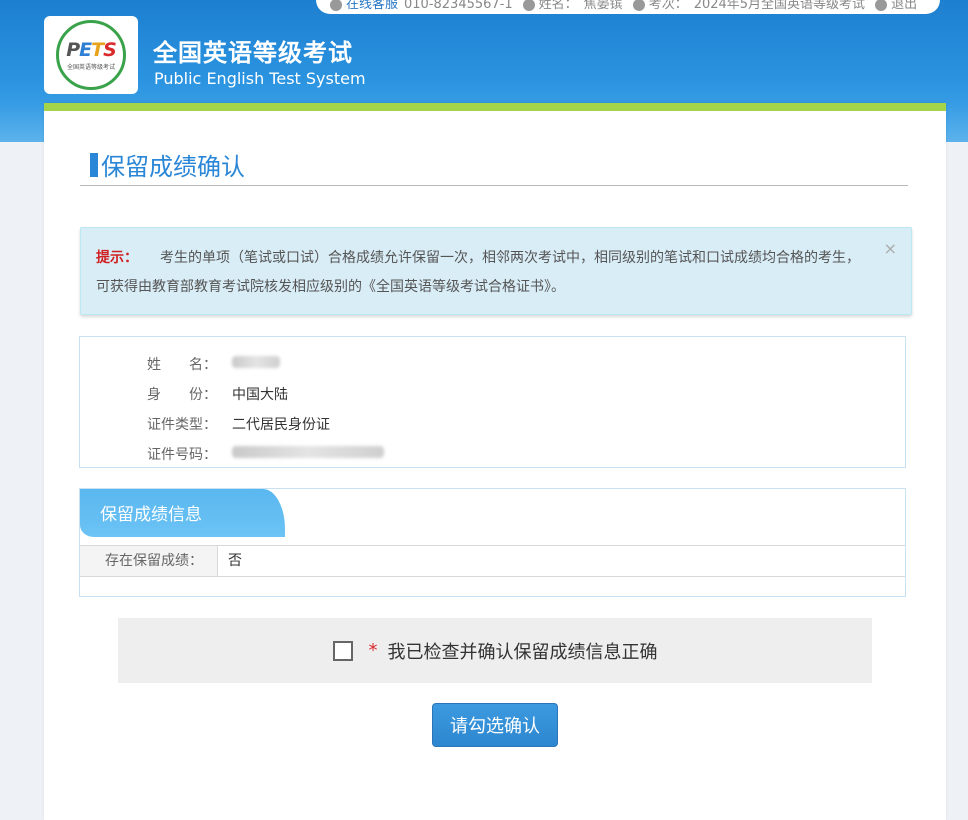 This screenshot has width=968, height=820. What do you see at coordinates (904, 6) in the screenshot?
I see `logout-link: 退出` at bounding box center [904, 6].